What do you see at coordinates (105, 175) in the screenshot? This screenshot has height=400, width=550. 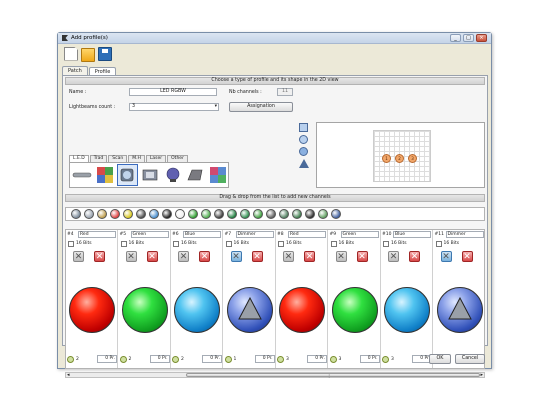 I see `led-panel-rgb-icon` at bounding box center [105, 175].